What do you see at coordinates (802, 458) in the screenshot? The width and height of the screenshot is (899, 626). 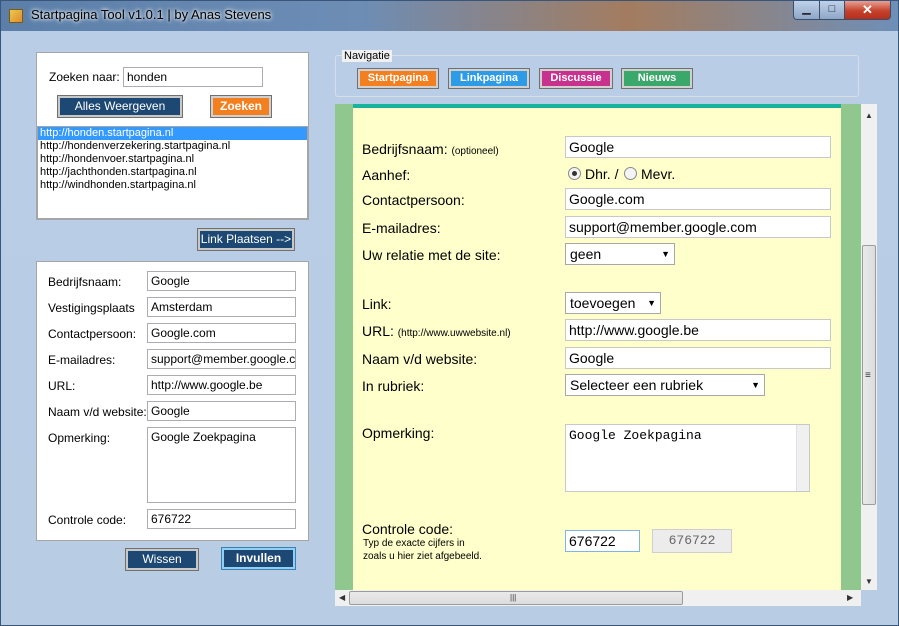 I see `textarea-scrollbar` at bounding box center [802, 458].